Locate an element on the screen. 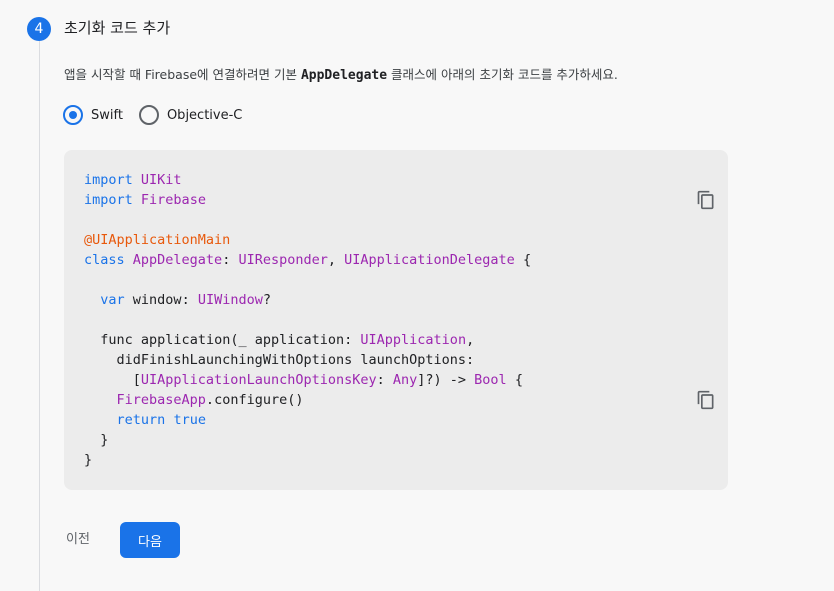  description-text-suffix: 클래스에 아래의 초기화 코드를 추가하세요. is located at coordinates (502, 74).